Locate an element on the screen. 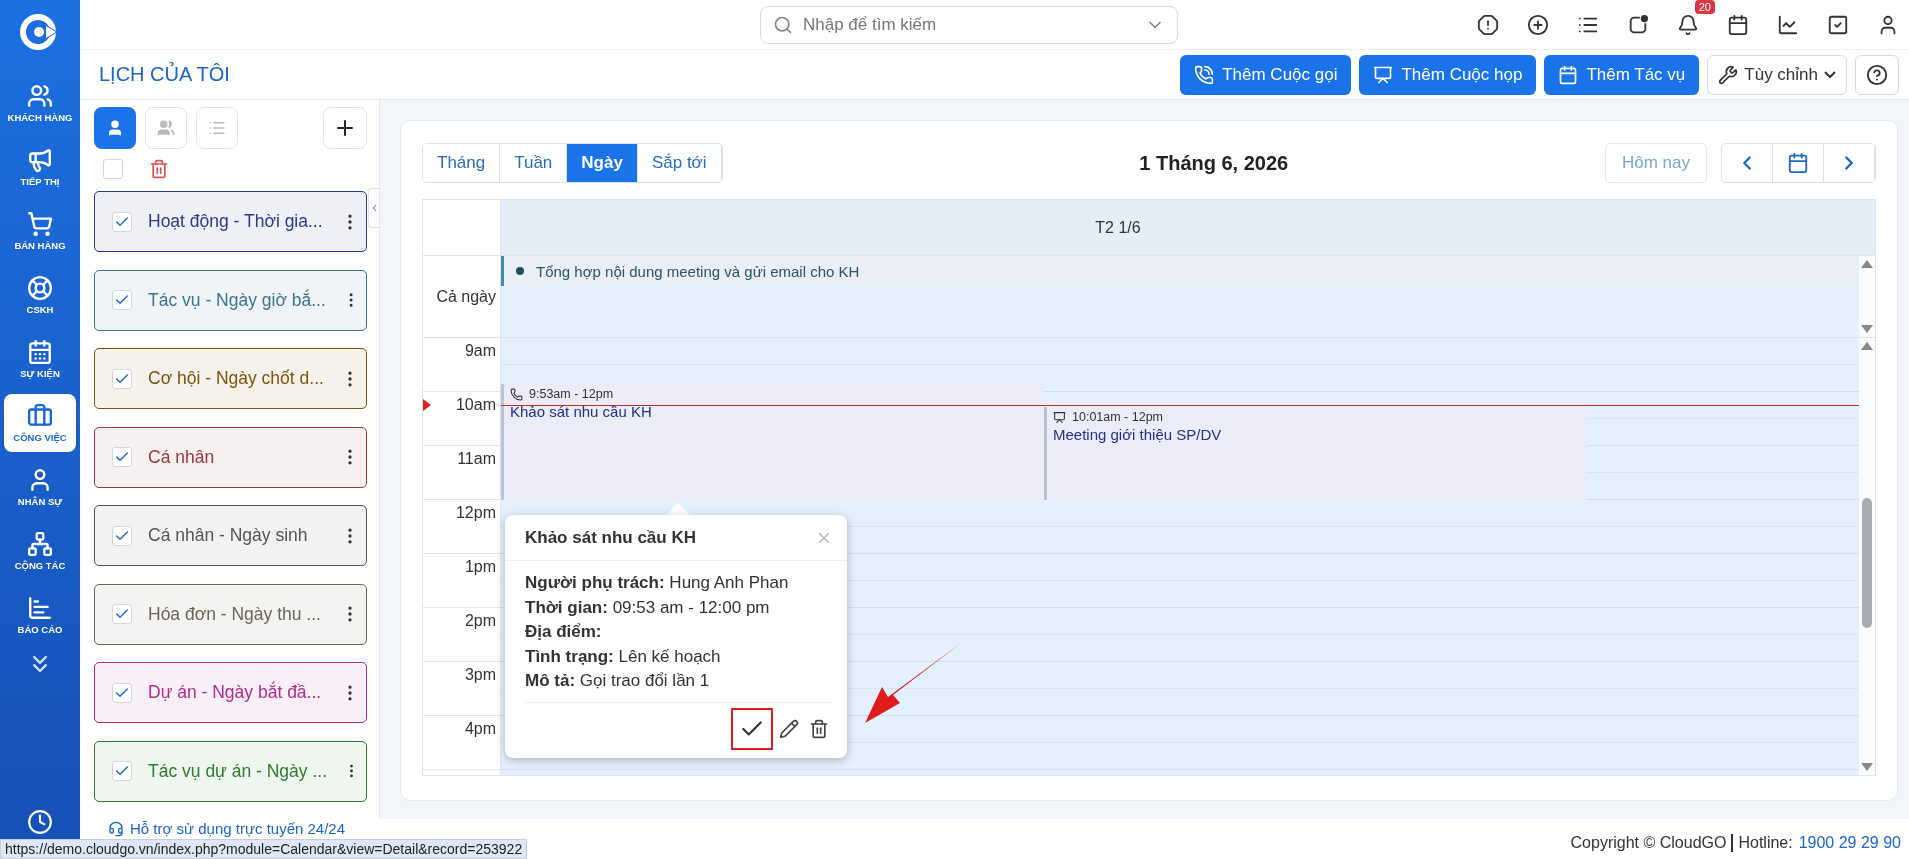 The image size is (1909, 859). nav-item: CSKH is located at coordinates (40, 295).